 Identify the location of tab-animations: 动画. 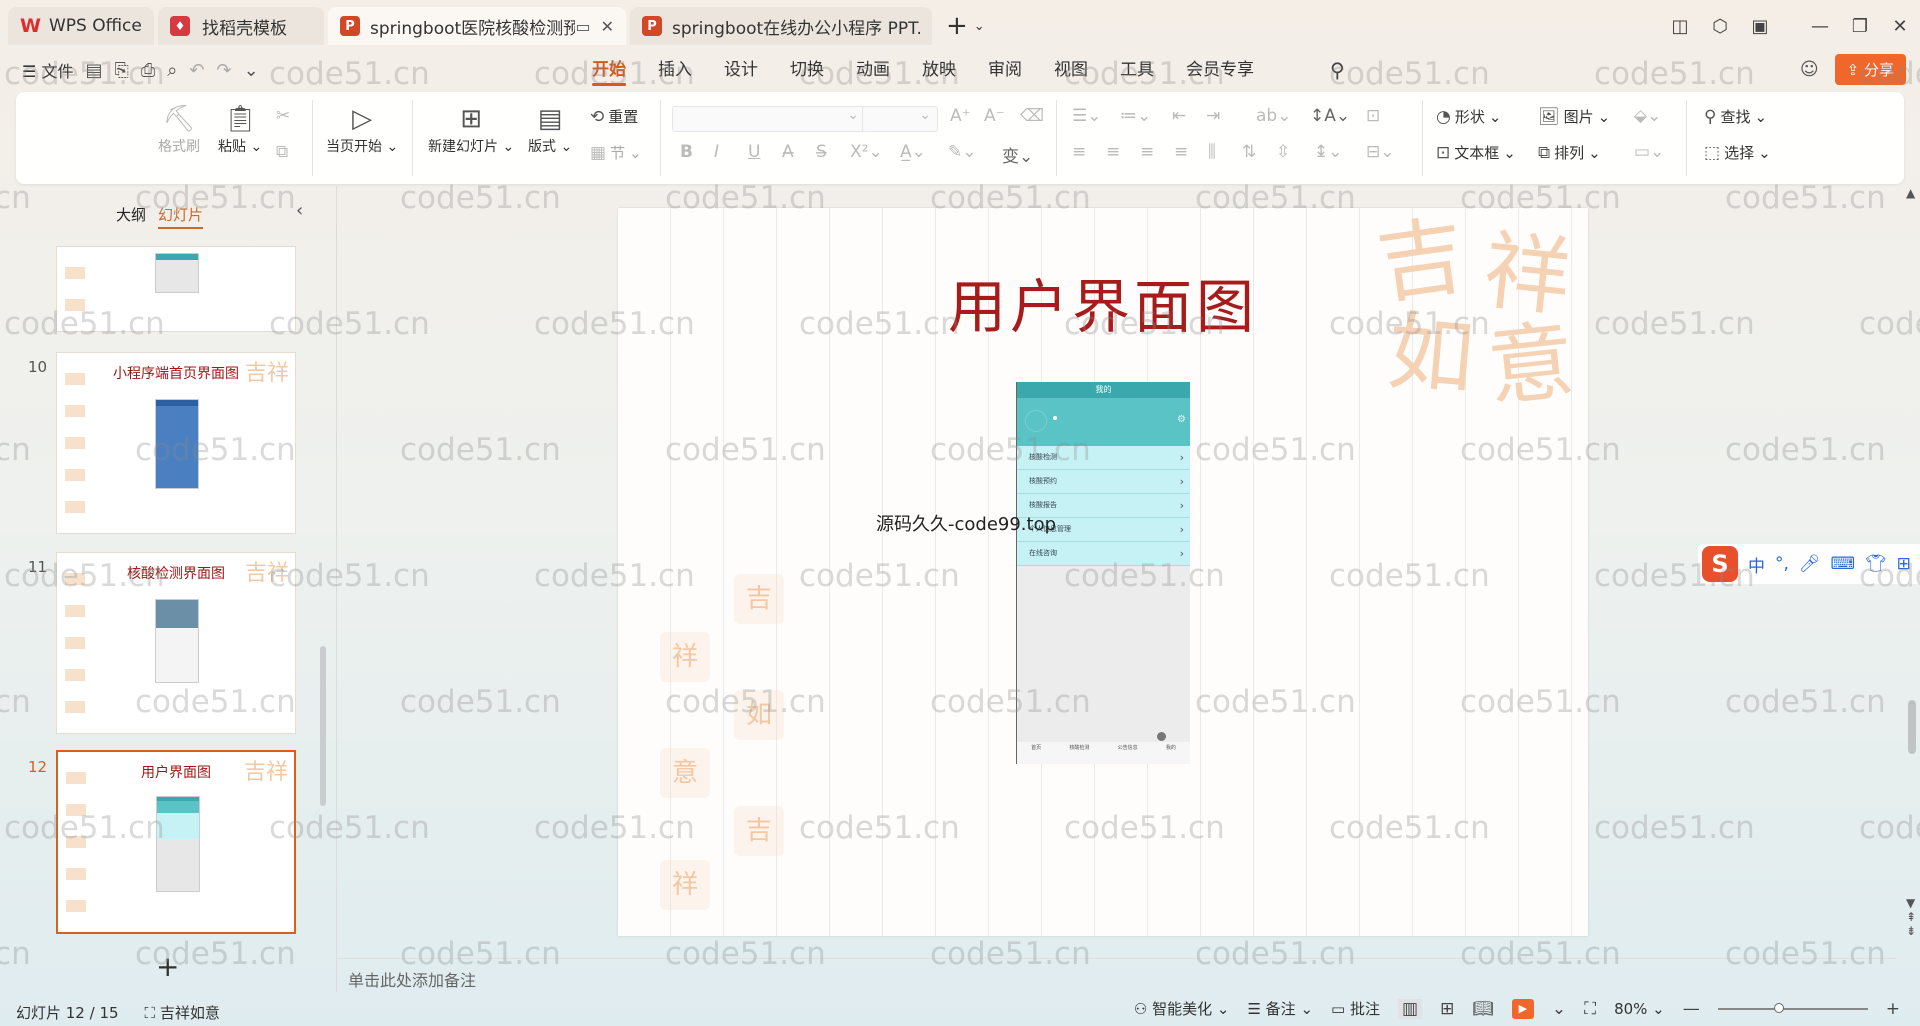
(873, 70).